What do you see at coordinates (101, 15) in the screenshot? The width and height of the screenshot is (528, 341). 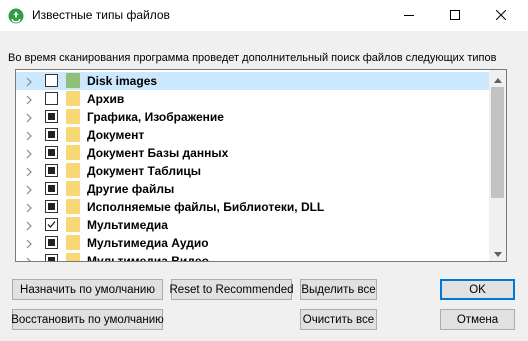 I see `window-title: Известные типы файлов` at bounding box center [101, 15].